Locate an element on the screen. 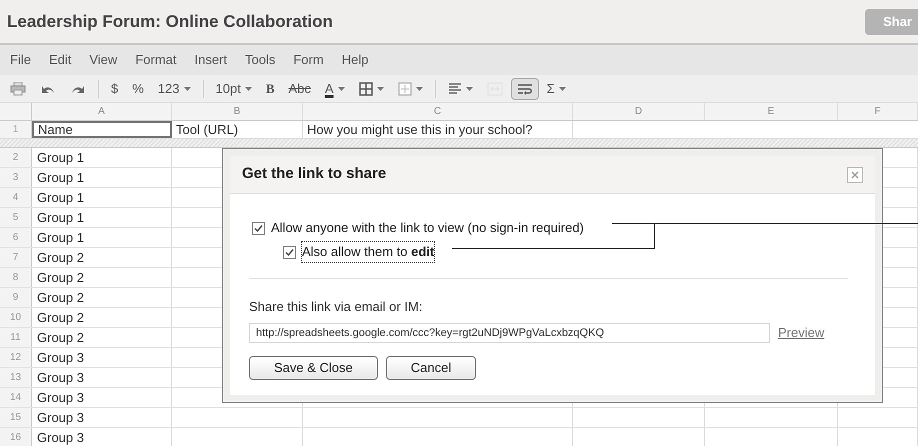 Image resolution: width=918 pixels, height=446 pixels. menu-item: Edit is located at coordinates (60, 60).